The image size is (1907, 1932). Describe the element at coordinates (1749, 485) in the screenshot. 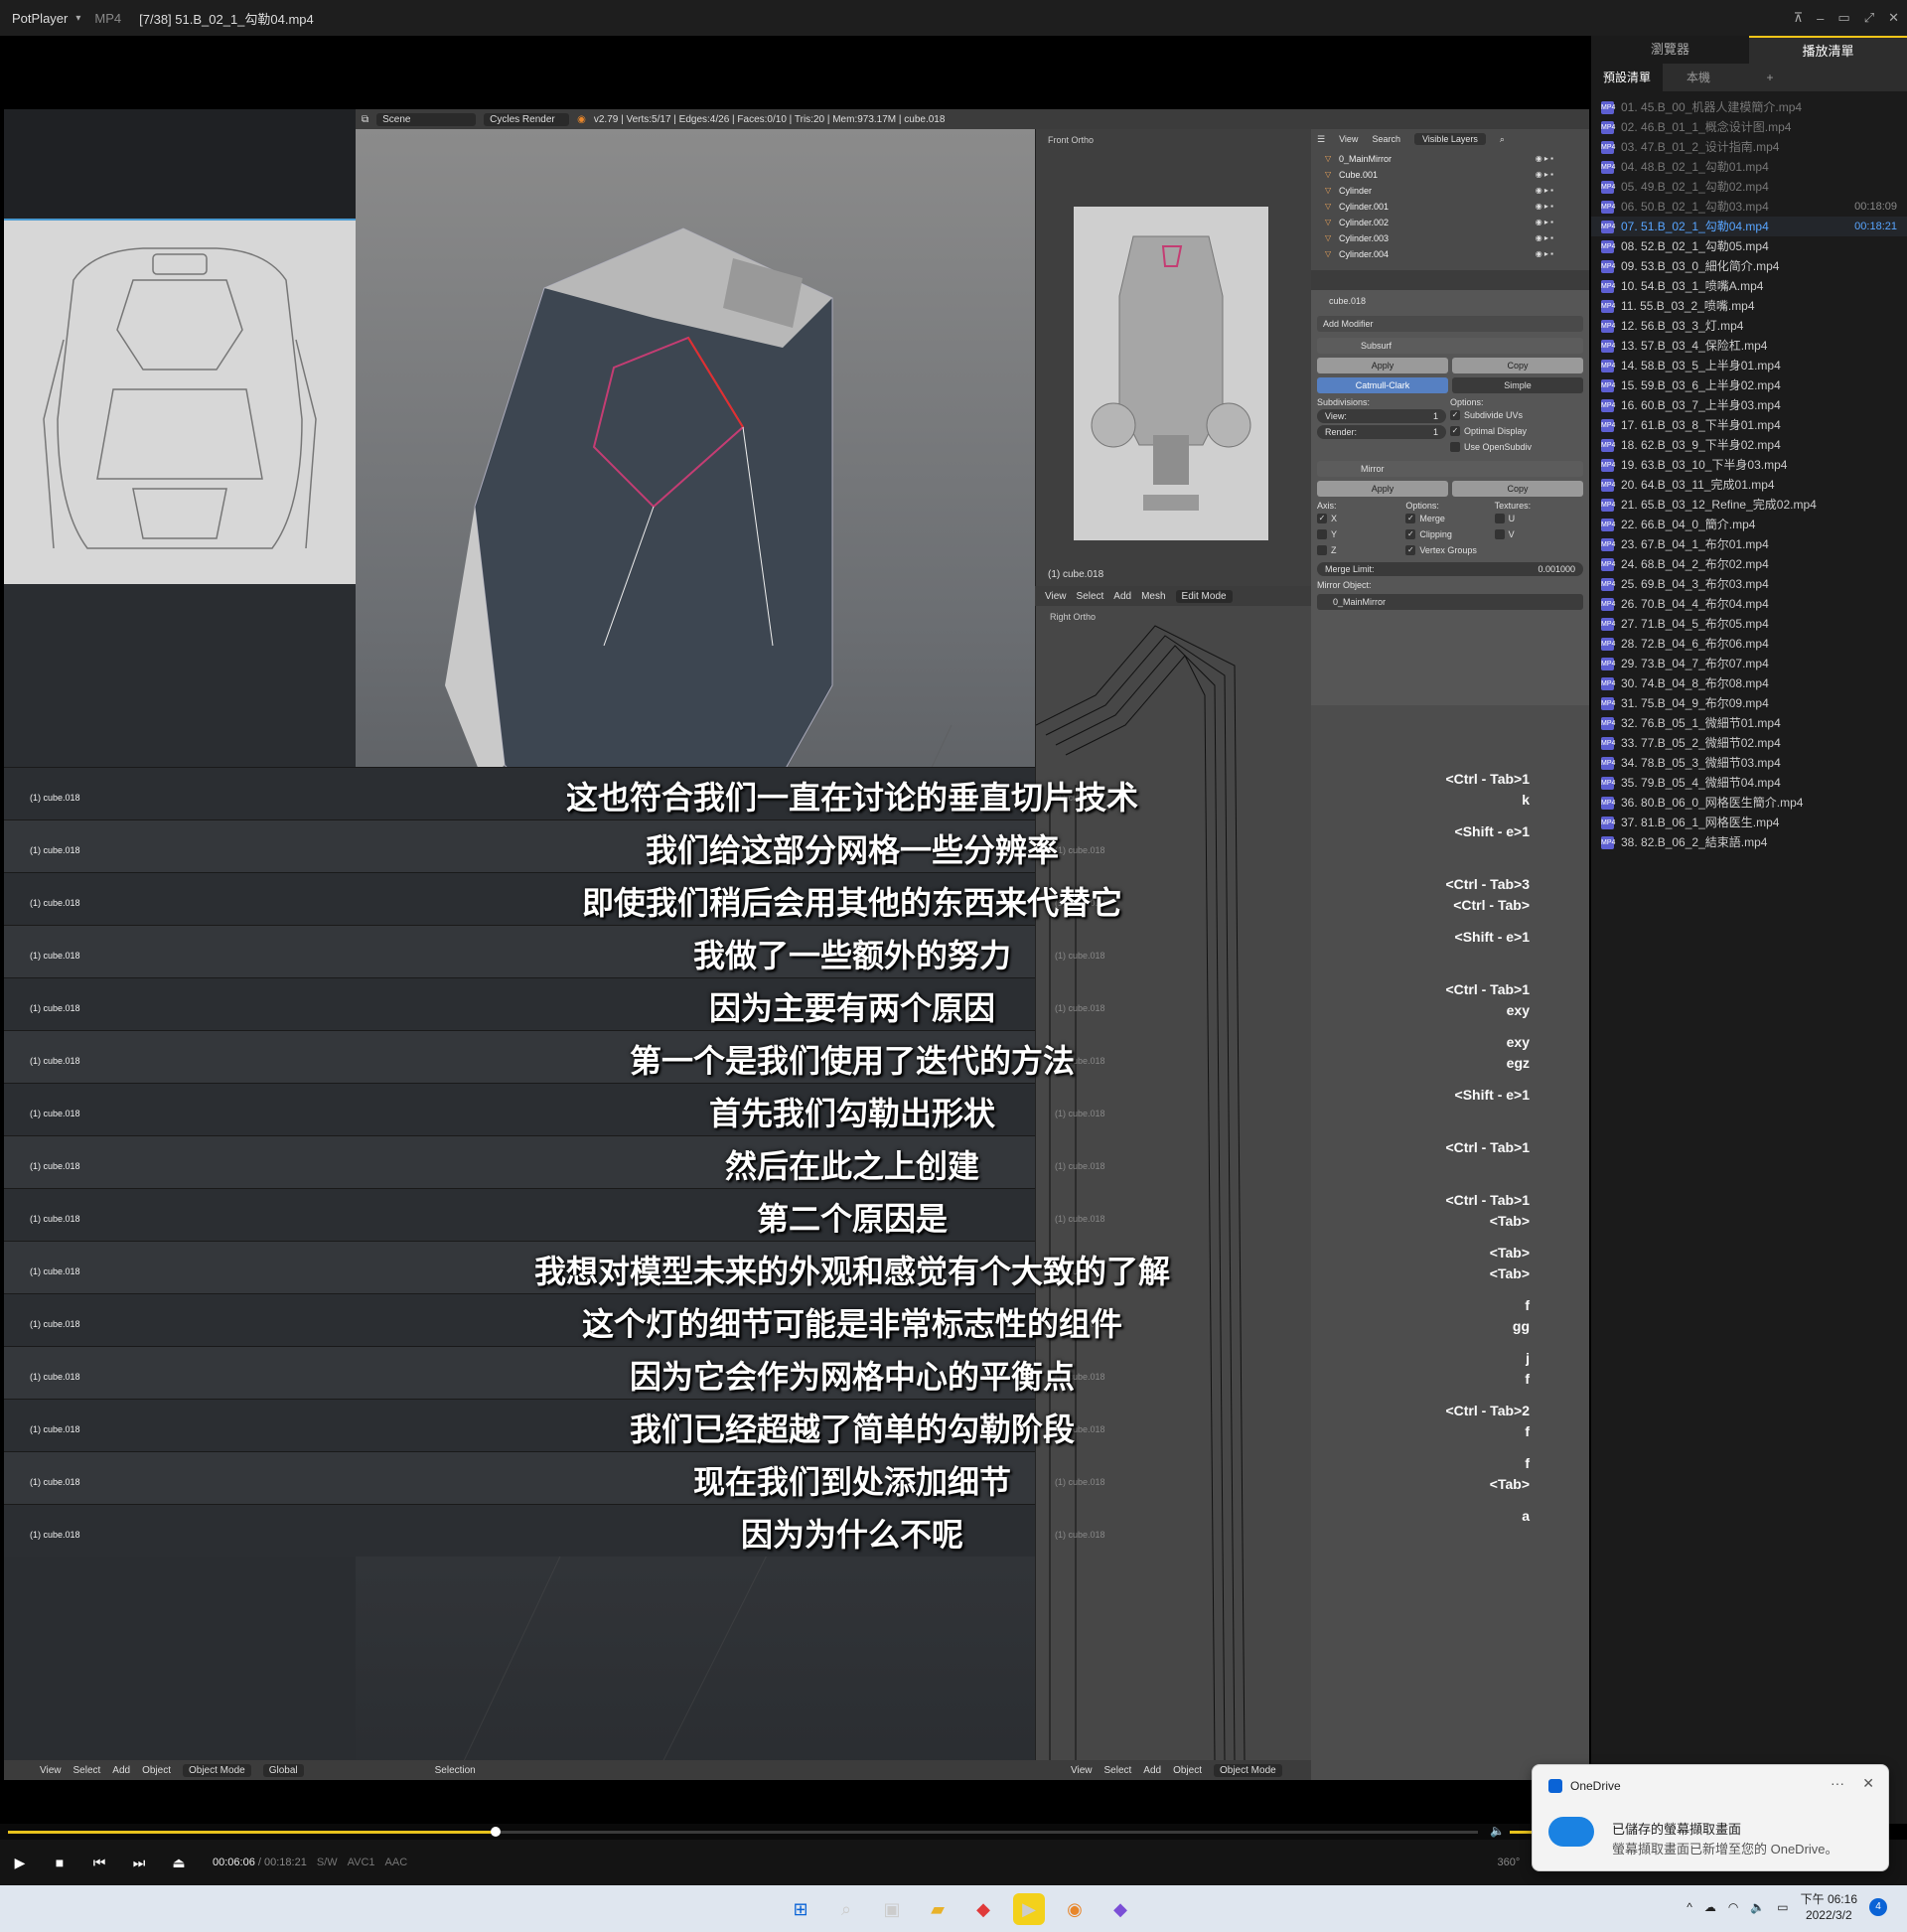

I see `playlist-item: MP4 20. 64.B_03_11_完成01.mp4` at that location.